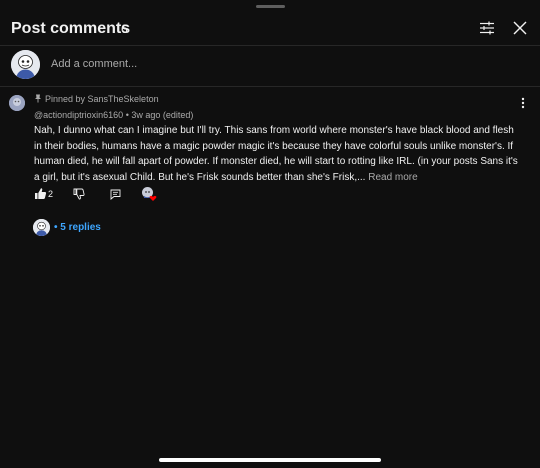 The image size is (540, 468). I want to click on divider, so click(270, 86).